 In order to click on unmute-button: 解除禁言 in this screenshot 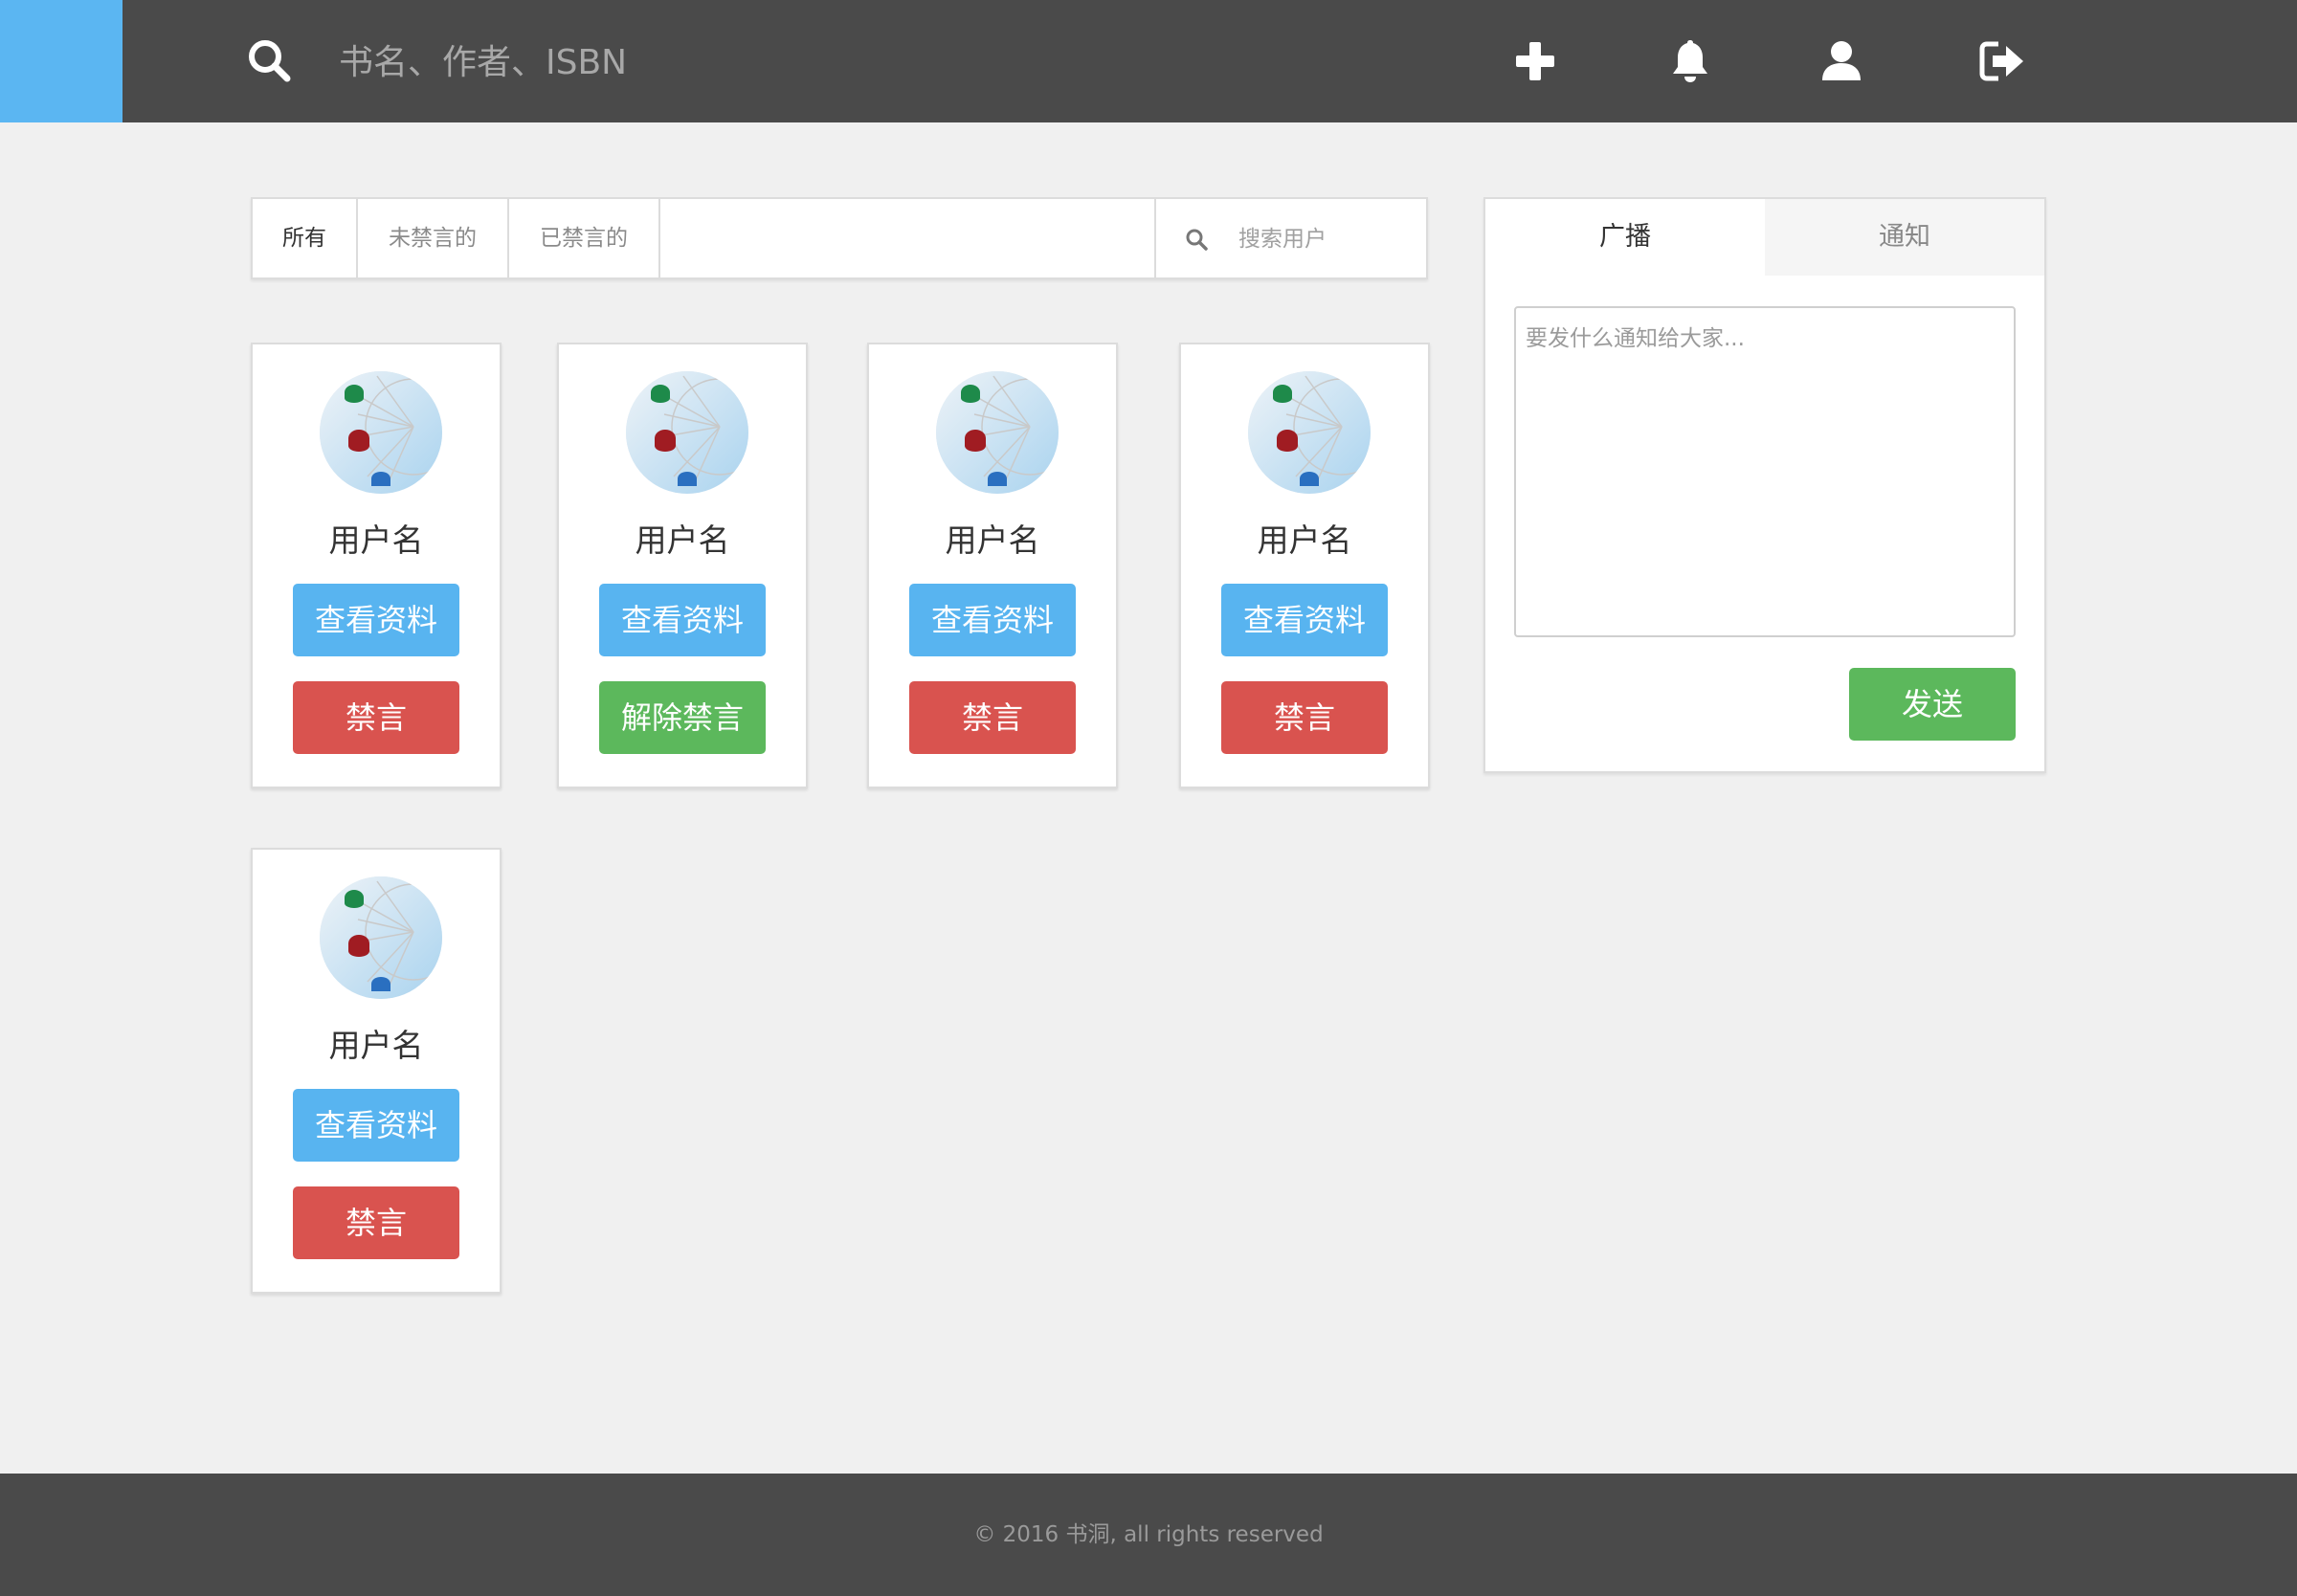, I will do `click(682, 718)`.